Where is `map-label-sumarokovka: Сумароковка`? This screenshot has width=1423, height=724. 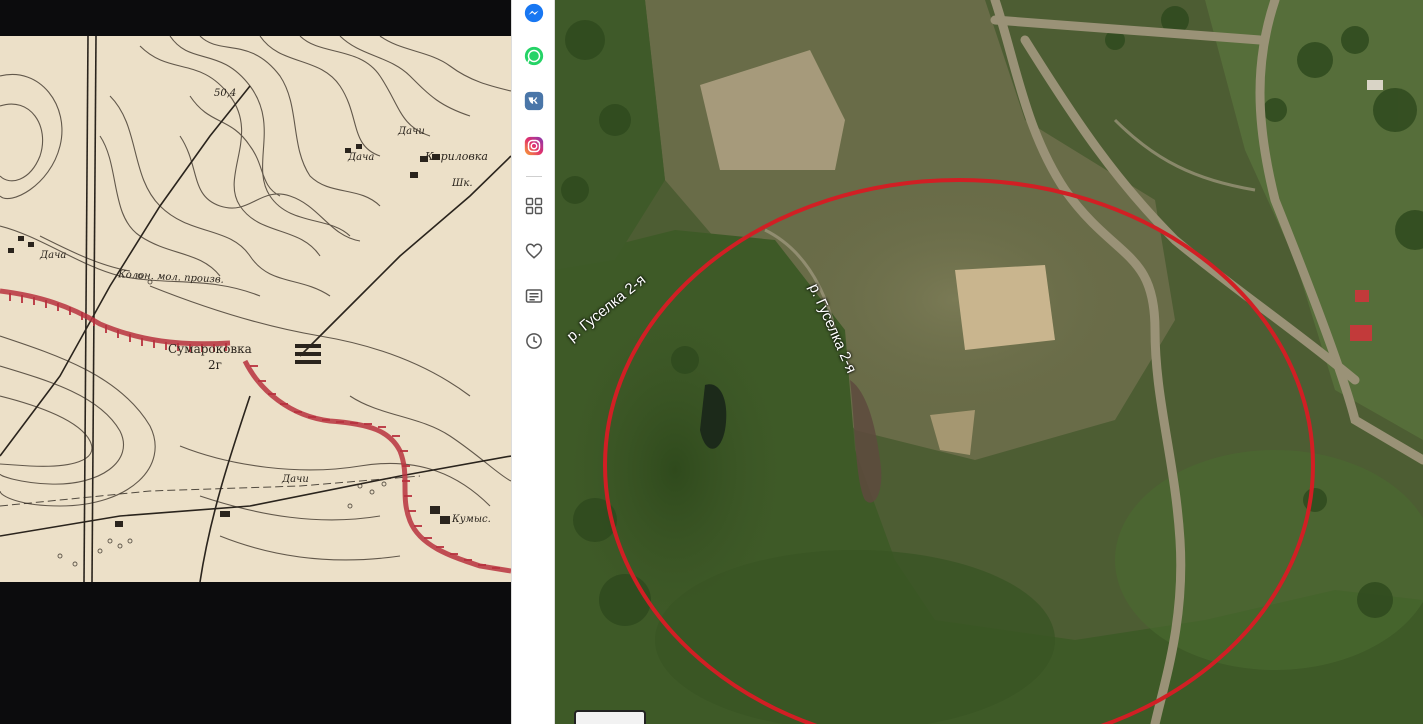 map-label-sumarokovka: Сумароковка is located at coordinates (210, 349).